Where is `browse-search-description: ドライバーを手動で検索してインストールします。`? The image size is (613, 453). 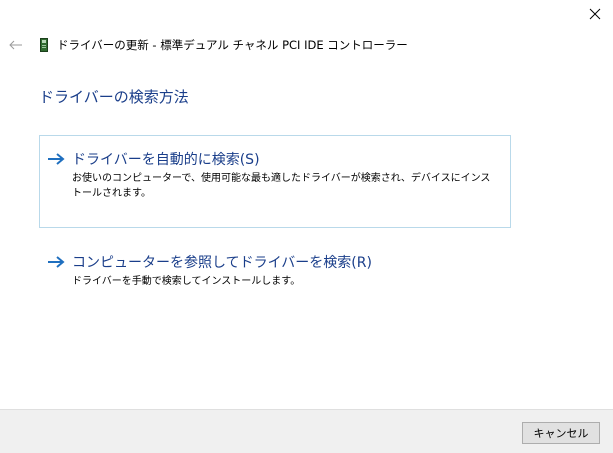 browse-search-description: ドライバーを手動で検索してインストールします。 is located at coordinates (186, 281).